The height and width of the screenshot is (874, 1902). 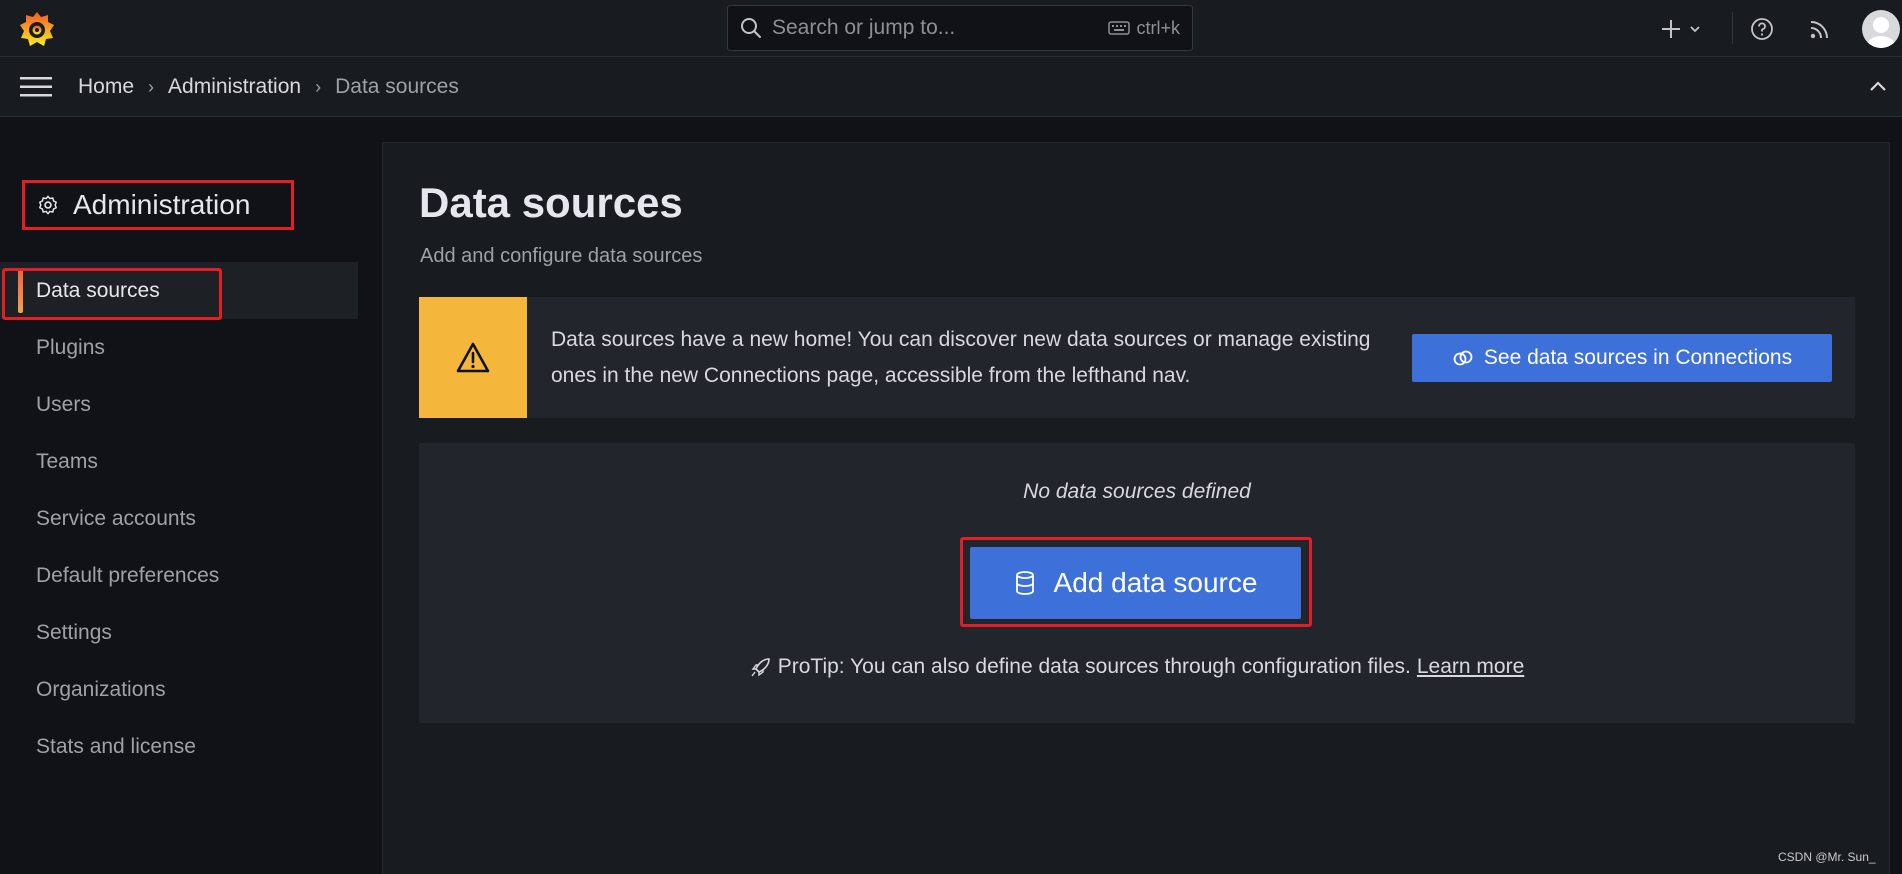 I want to click on avatar, so click(x=1881, y=29).